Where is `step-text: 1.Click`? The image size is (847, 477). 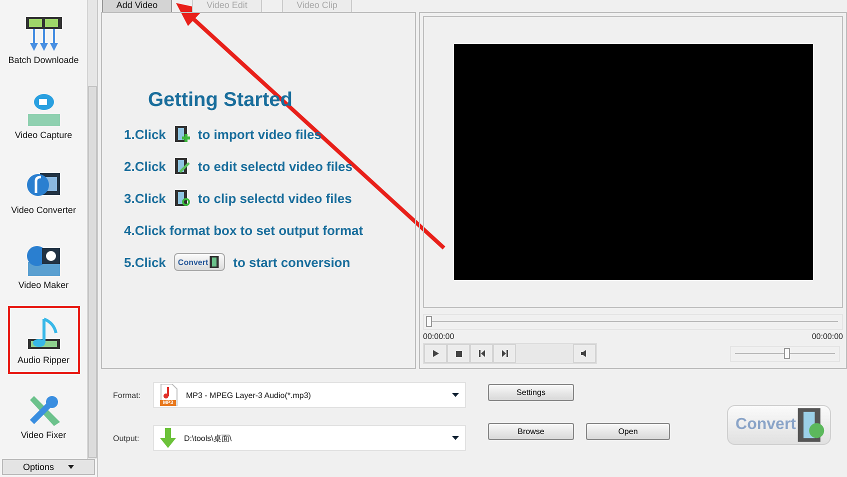 step-text: 1.Click is located at coordinates (145, 134).